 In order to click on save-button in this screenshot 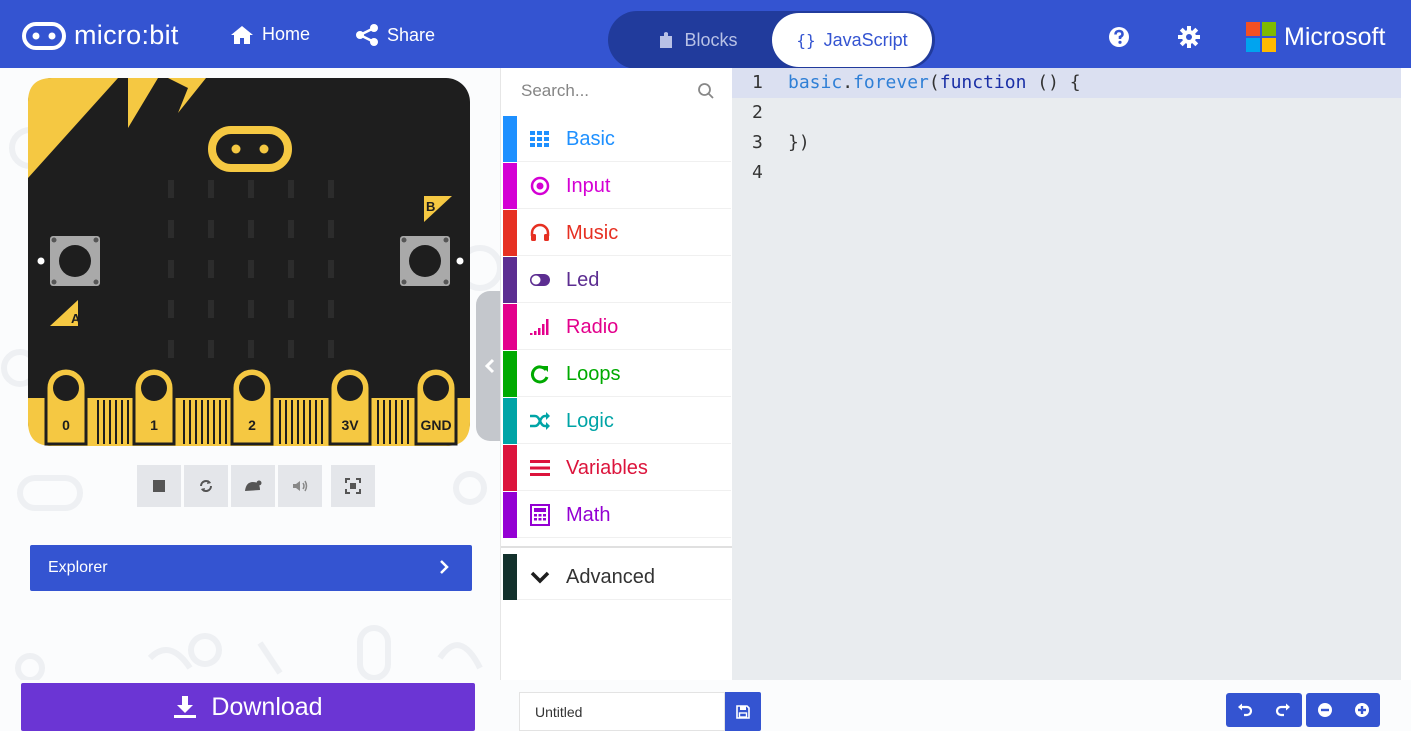, I will do `click(743, 711)`.